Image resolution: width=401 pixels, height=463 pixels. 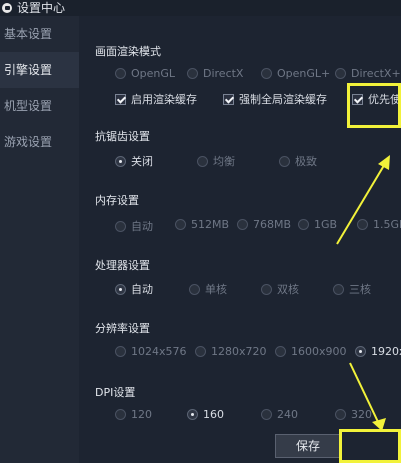 What do you see at coordinates (39, 142) in the screenshot?
I see `sidebar-item-game: 游戏设置` at bounding box center [39, 142].